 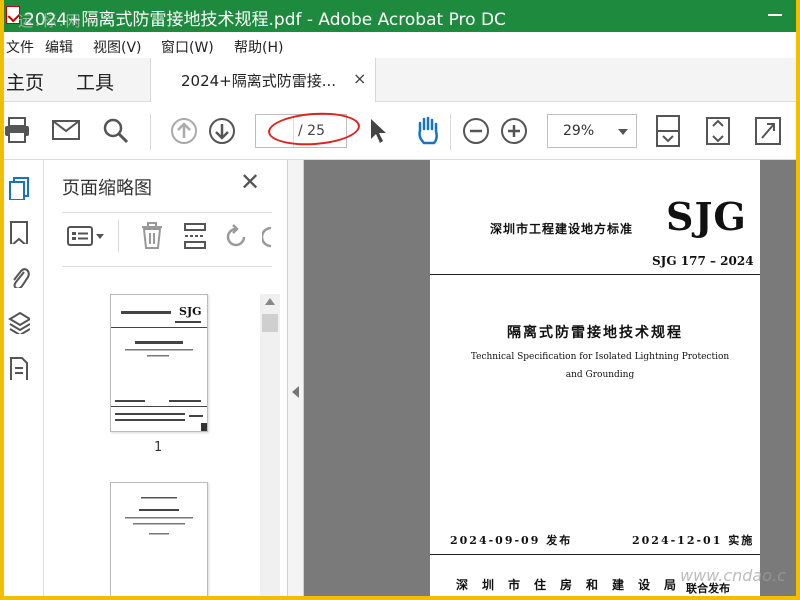 I want to click on zoom-in-icon, so click(x=514, y=131).